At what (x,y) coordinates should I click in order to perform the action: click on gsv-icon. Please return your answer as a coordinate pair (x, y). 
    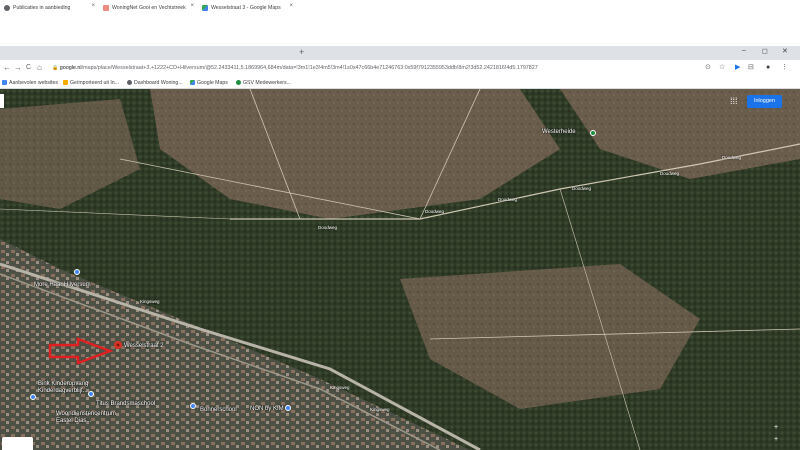
    Looking at the image, I should click on (238, 83).